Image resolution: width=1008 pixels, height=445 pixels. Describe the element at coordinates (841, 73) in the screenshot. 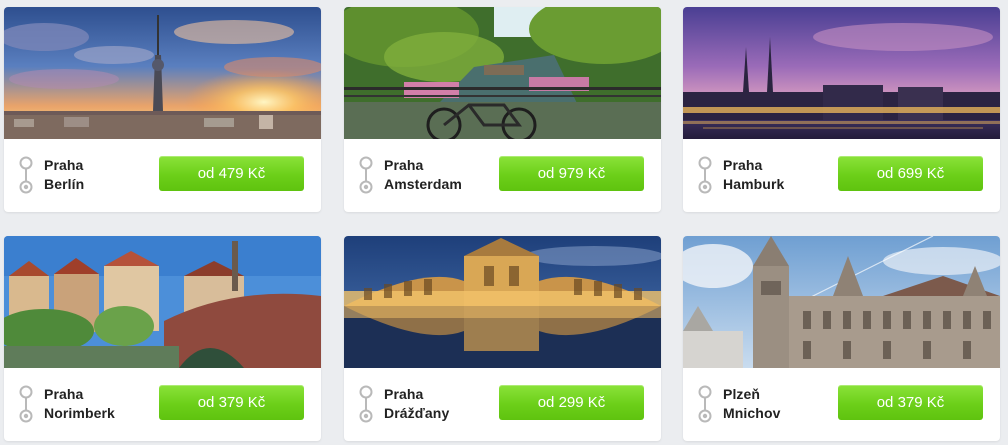

I see `hamburg-night-skyline-image` at that location.